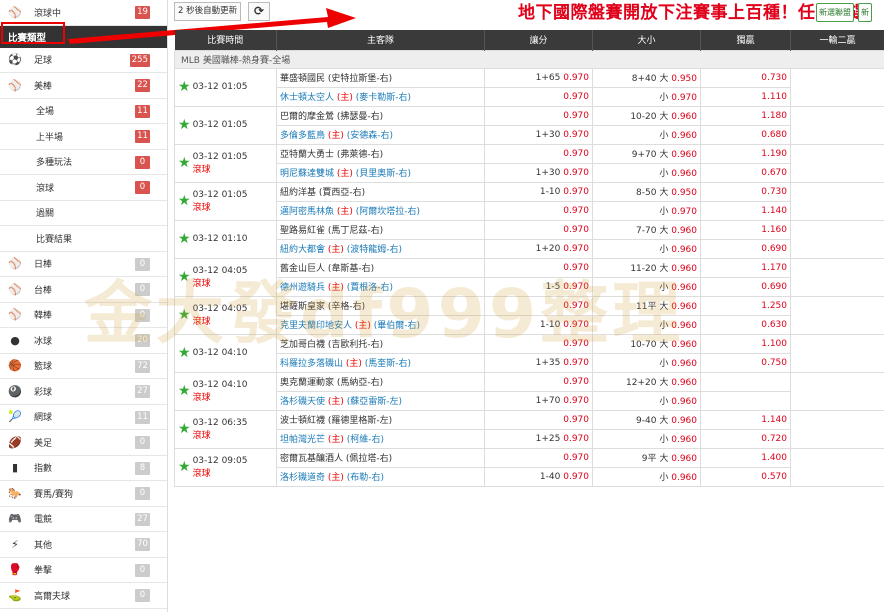  I want to click on sidebar-item: 全場 11, so click(83, 111).